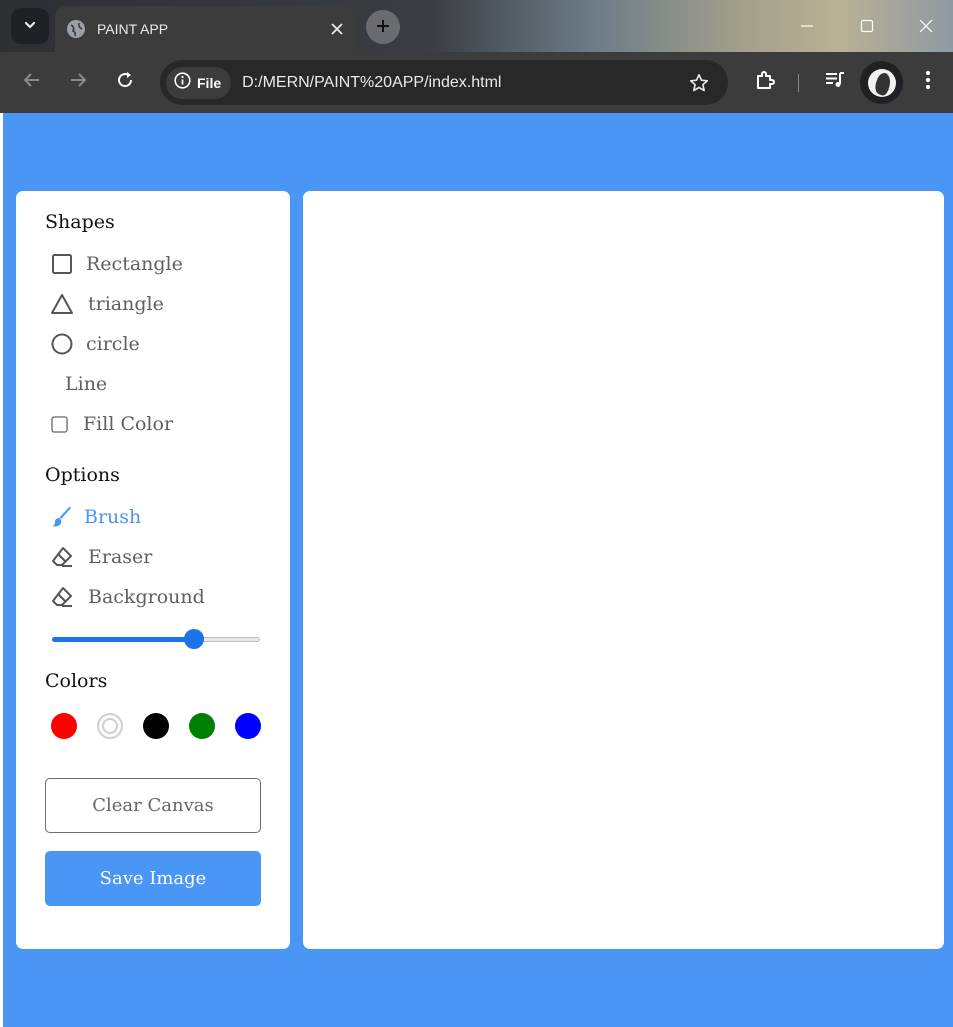 This screenshot has height=1027, width=953. I want to click on option-label: Background, so click(146, 597).